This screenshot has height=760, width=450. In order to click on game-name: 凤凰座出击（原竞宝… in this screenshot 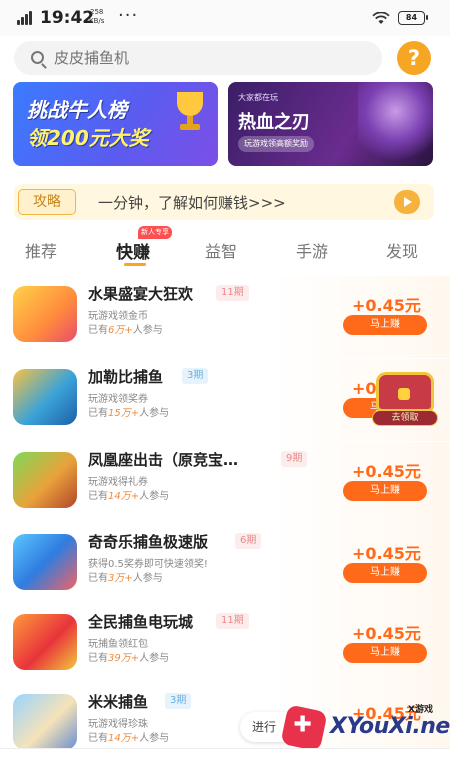, I will do `click(163, 460)`.